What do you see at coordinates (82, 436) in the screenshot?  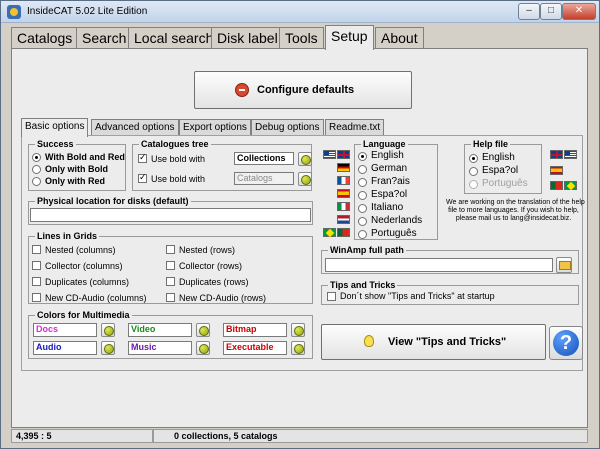 I see `status-coords: 4,395 : 5` at bounding box center [82, 436].